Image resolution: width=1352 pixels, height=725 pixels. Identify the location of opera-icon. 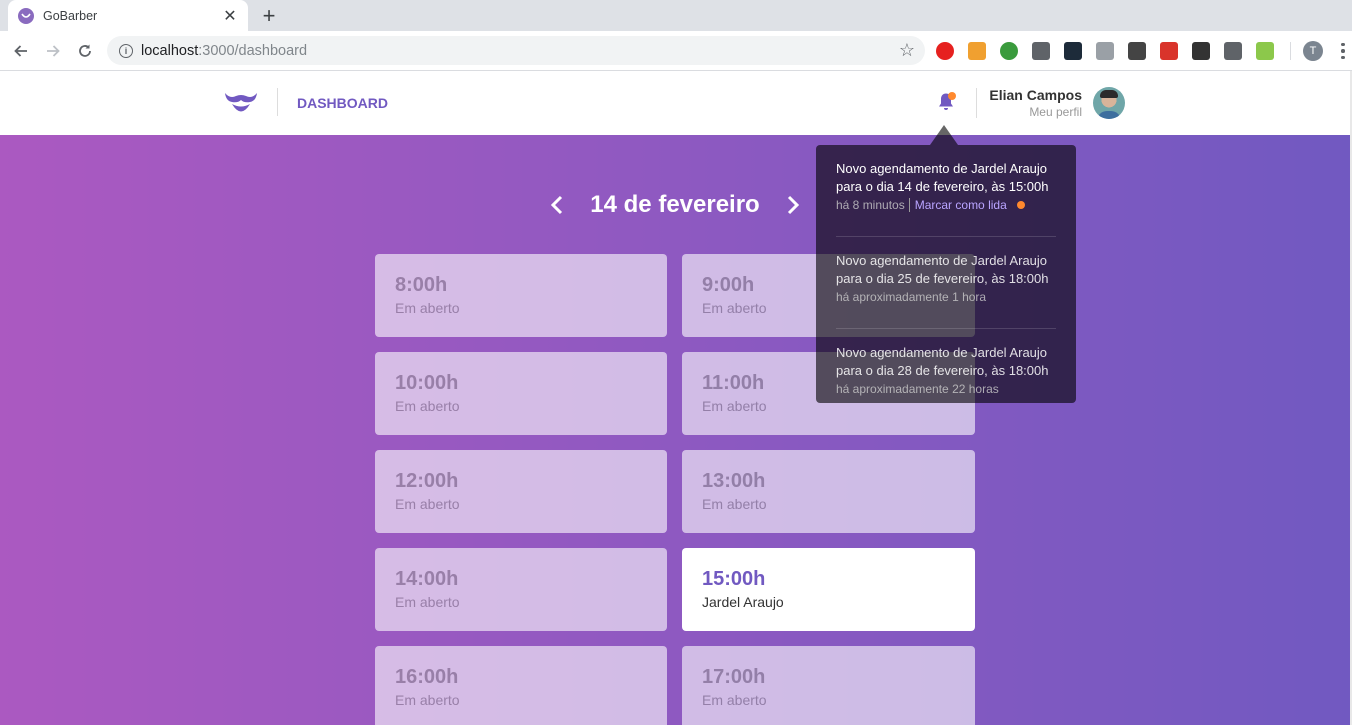
(945, 51).